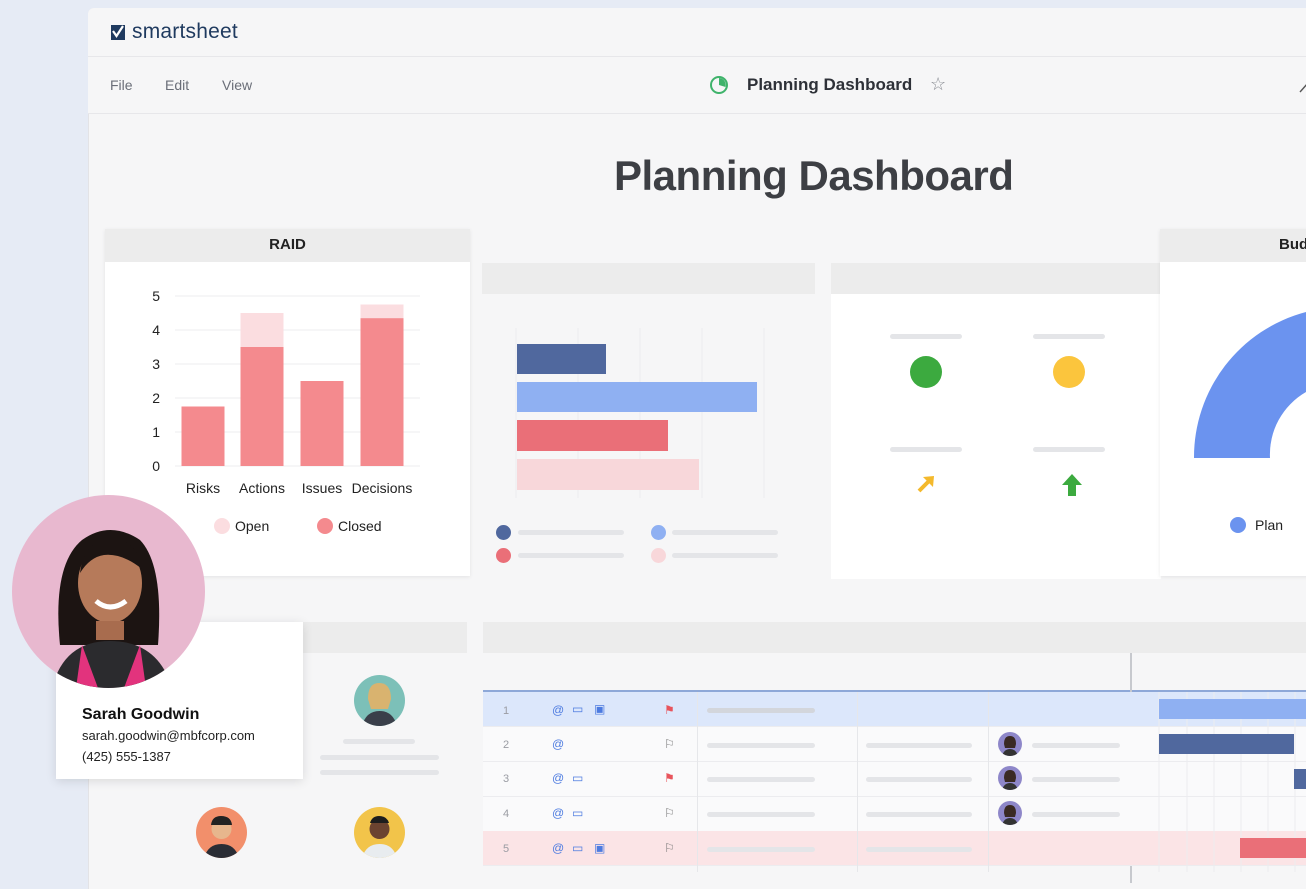  Describe the element at coordinates (222, 526) in the screenshot. I see `legend-open-swatch` at that location.